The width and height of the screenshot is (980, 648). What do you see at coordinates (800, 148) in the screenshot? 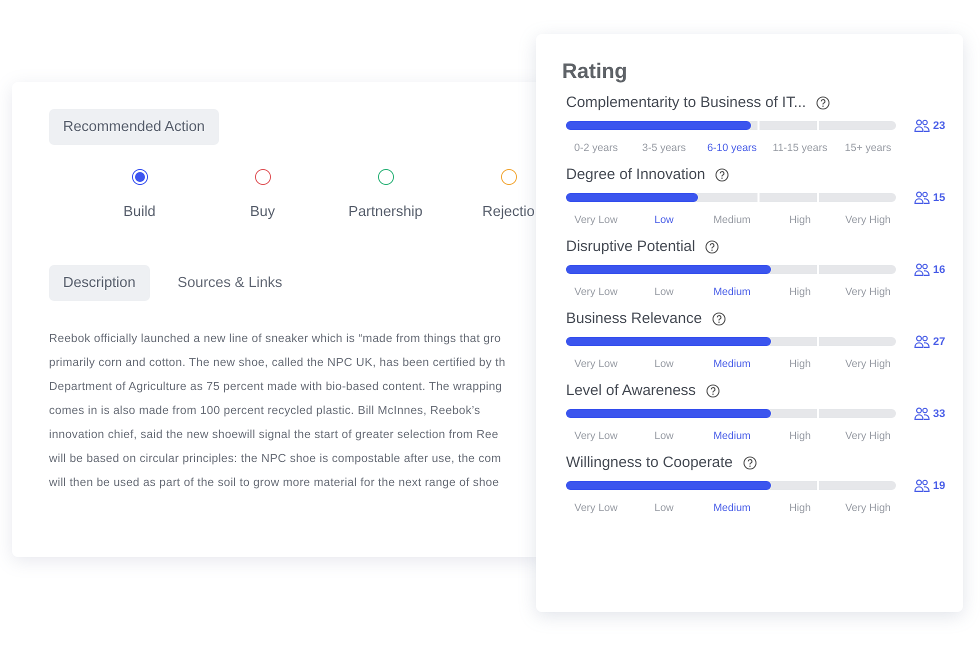
I see `scale-label: 11-15 years` at bounding box center [800, 148].